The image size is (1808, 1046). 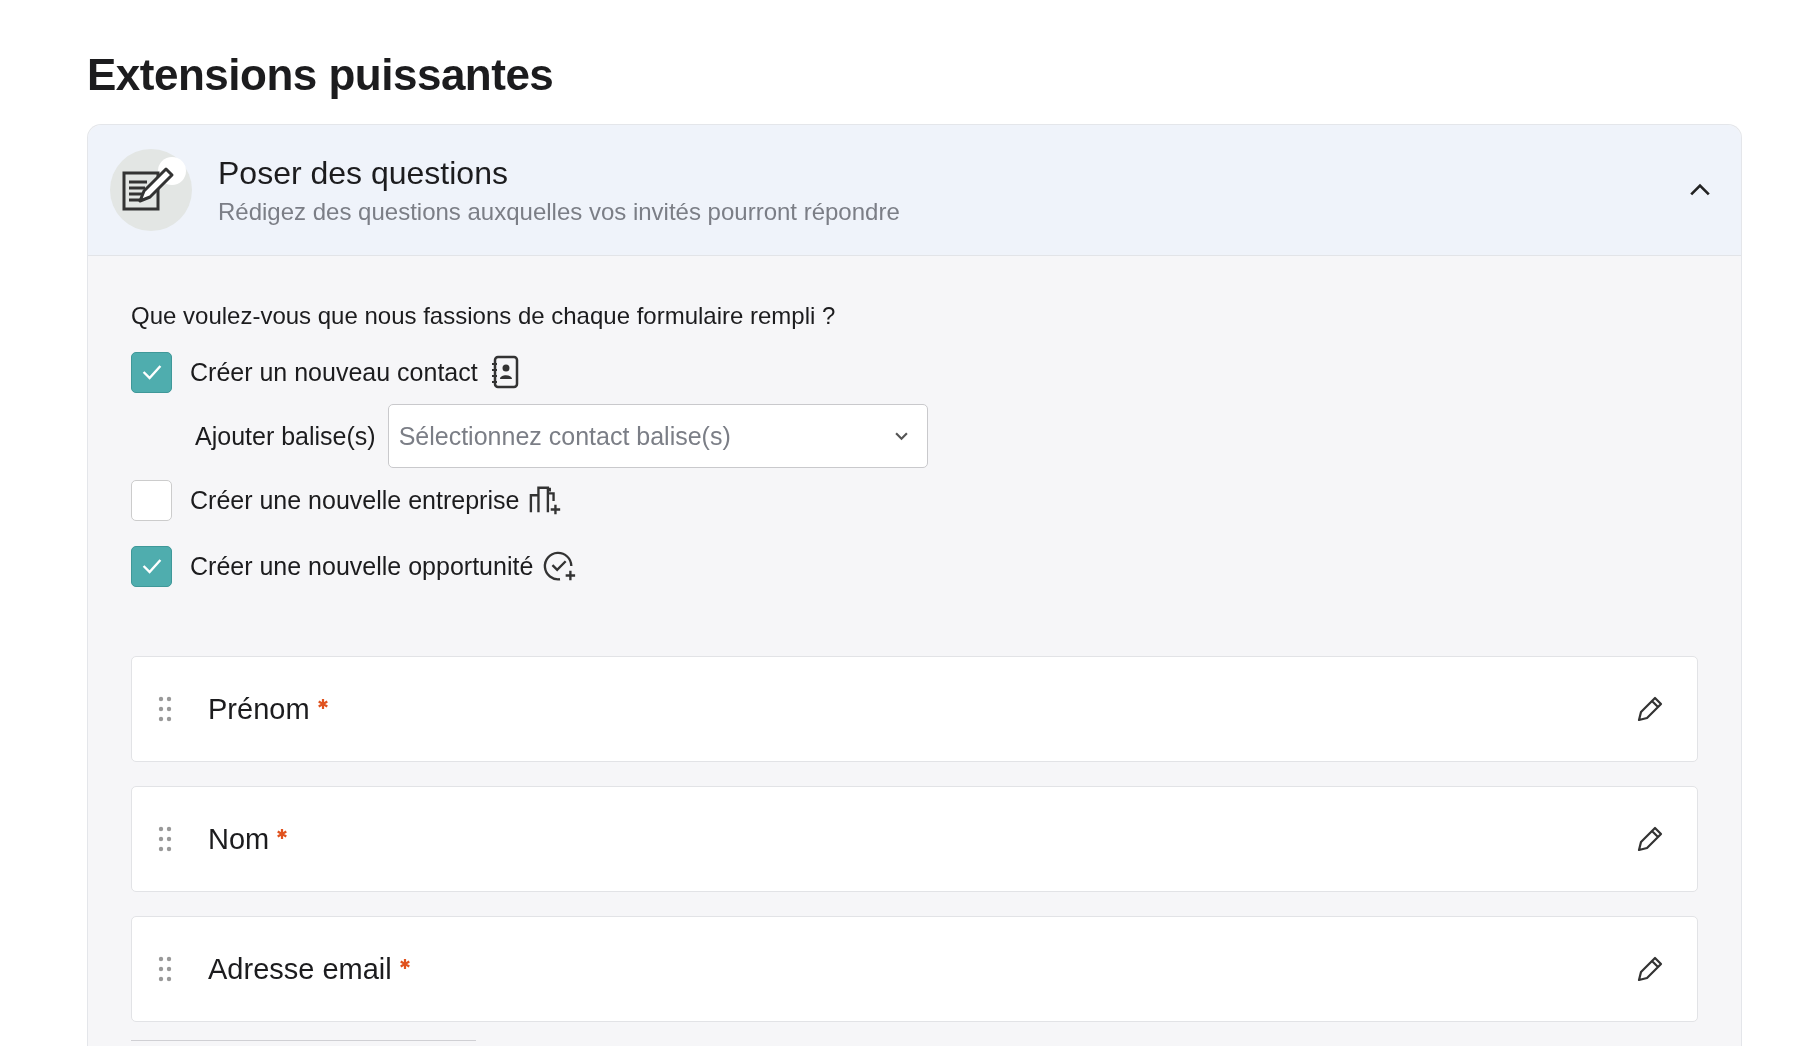 What do you see at coordinates (559, 211) in the screenshot?
I see `section-subtitle: Rédigez des questions auxquelles vos invités pourront répondre` at bounding box center [559, 211].